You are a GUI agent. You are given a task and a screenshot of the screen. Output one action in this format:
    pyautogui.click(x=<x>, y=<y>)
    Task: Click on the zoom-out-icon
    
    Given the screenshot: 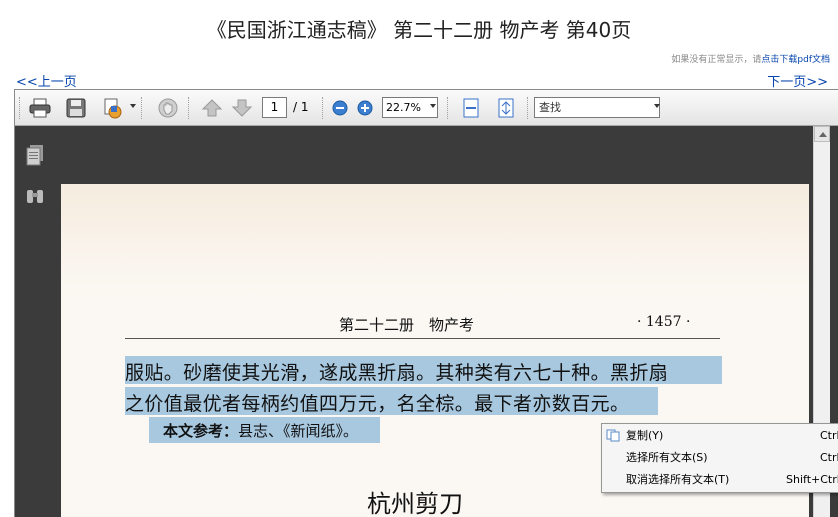 What is the action you would take?
    pyautogui.click(x=340, y=108)
    